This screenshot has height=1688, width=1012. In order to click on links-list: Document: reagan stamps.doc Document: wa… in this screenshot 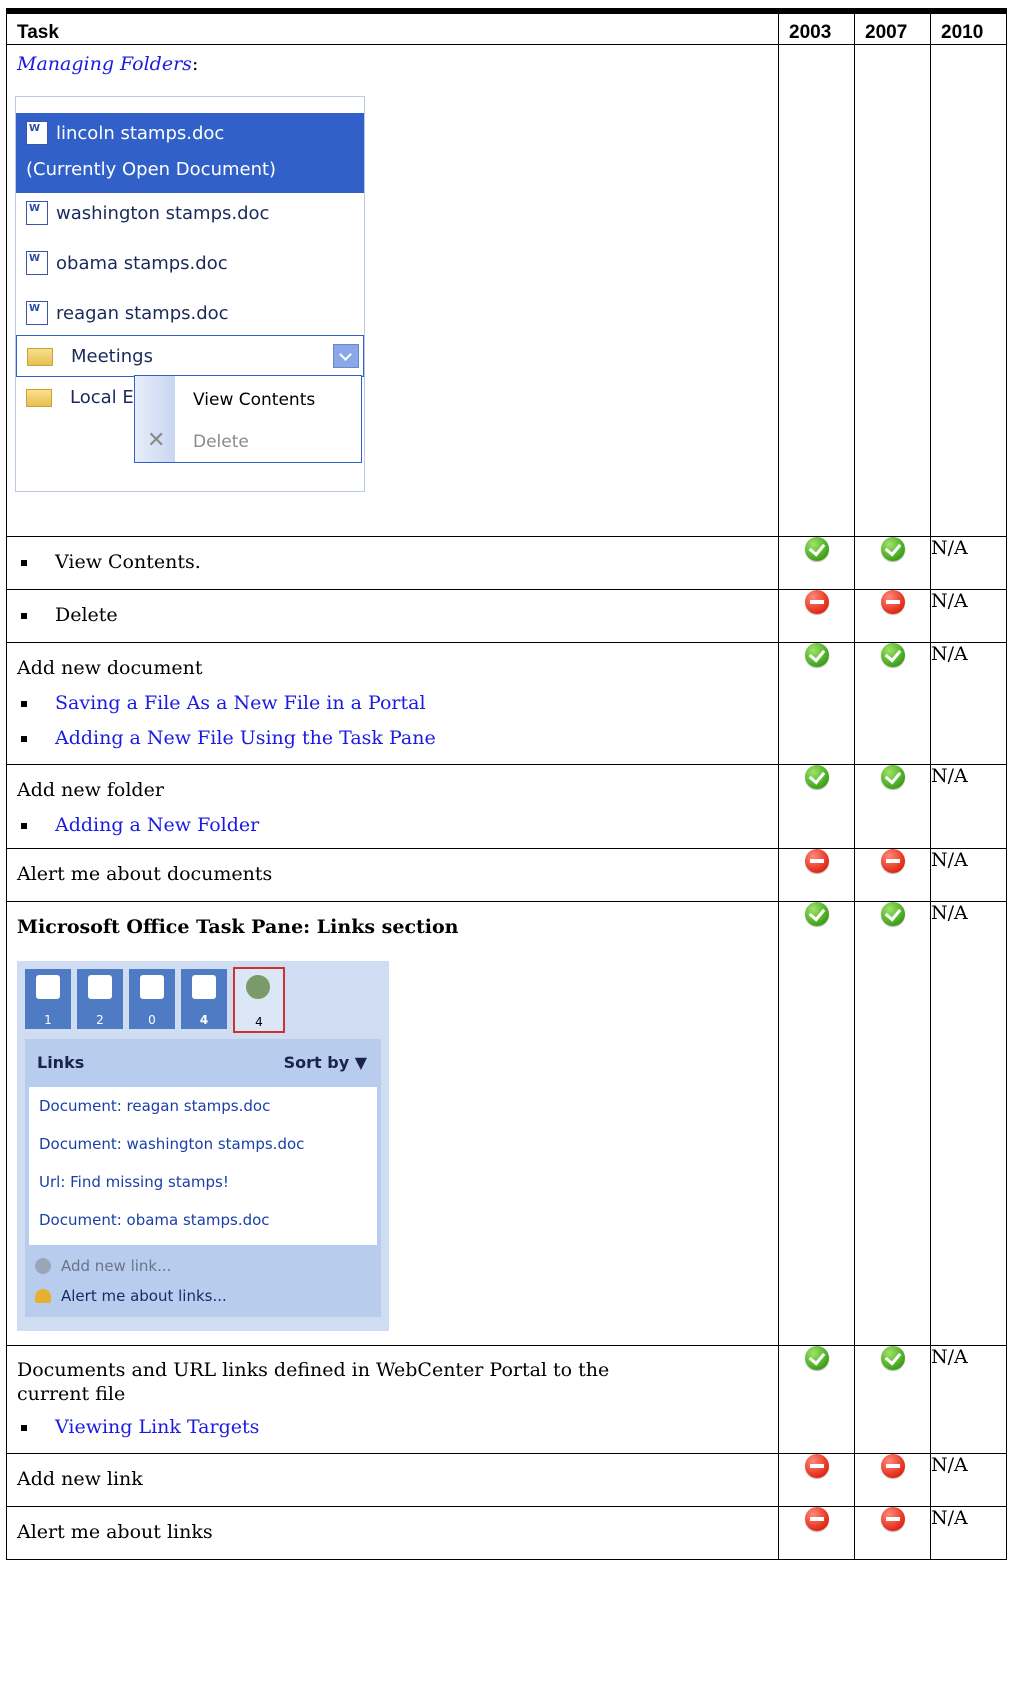, I will do `click(203, 1166)`.